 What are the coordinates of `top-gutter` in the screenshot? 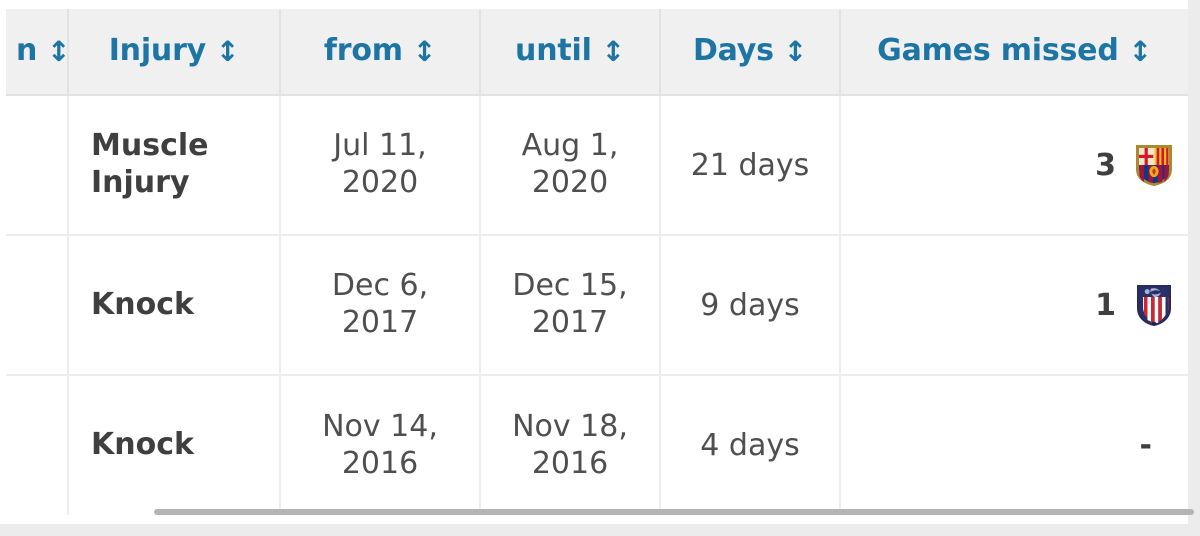 It's located at (600, 4).